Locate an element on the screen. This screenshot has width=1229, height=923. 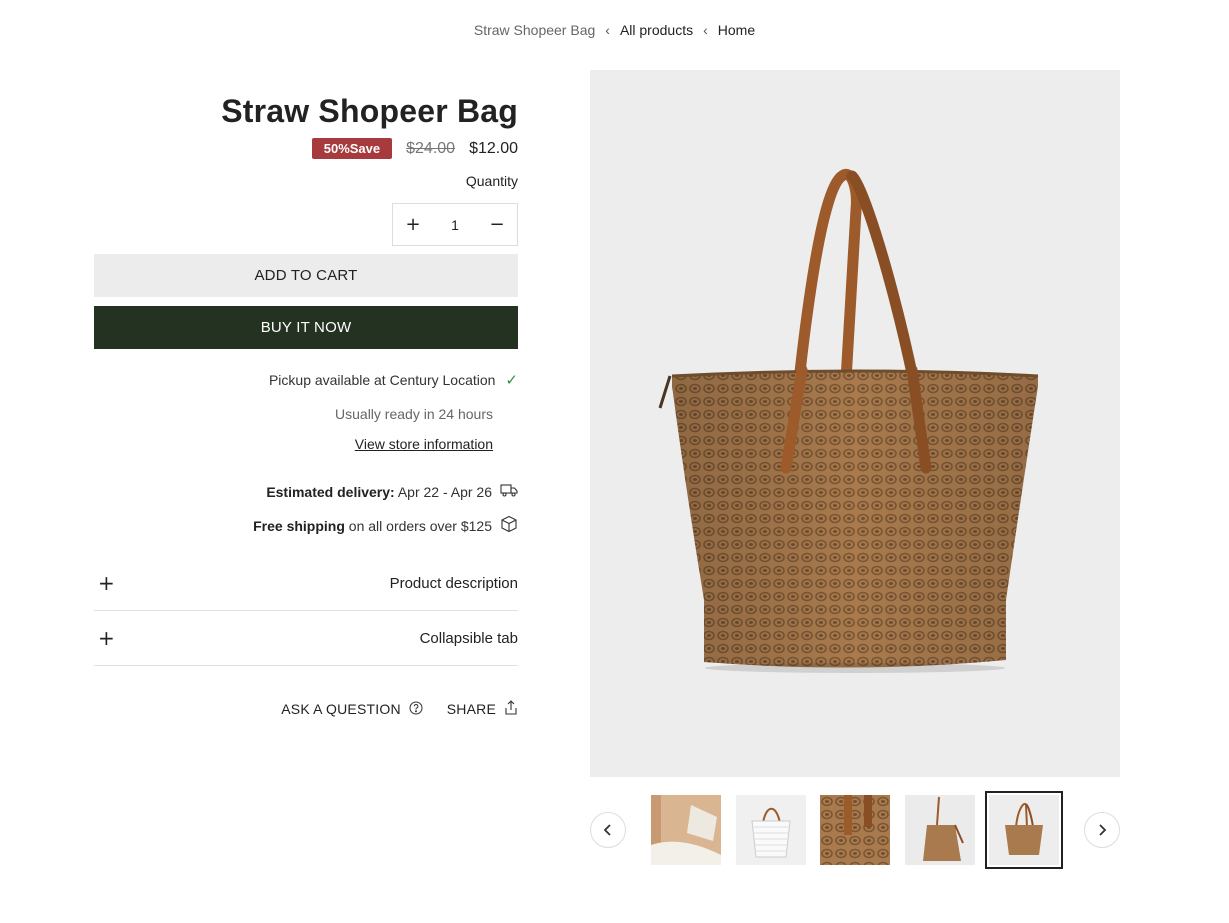
free-shipping: Free shipping on all orders over $125 is located at coordinates (306, 525).